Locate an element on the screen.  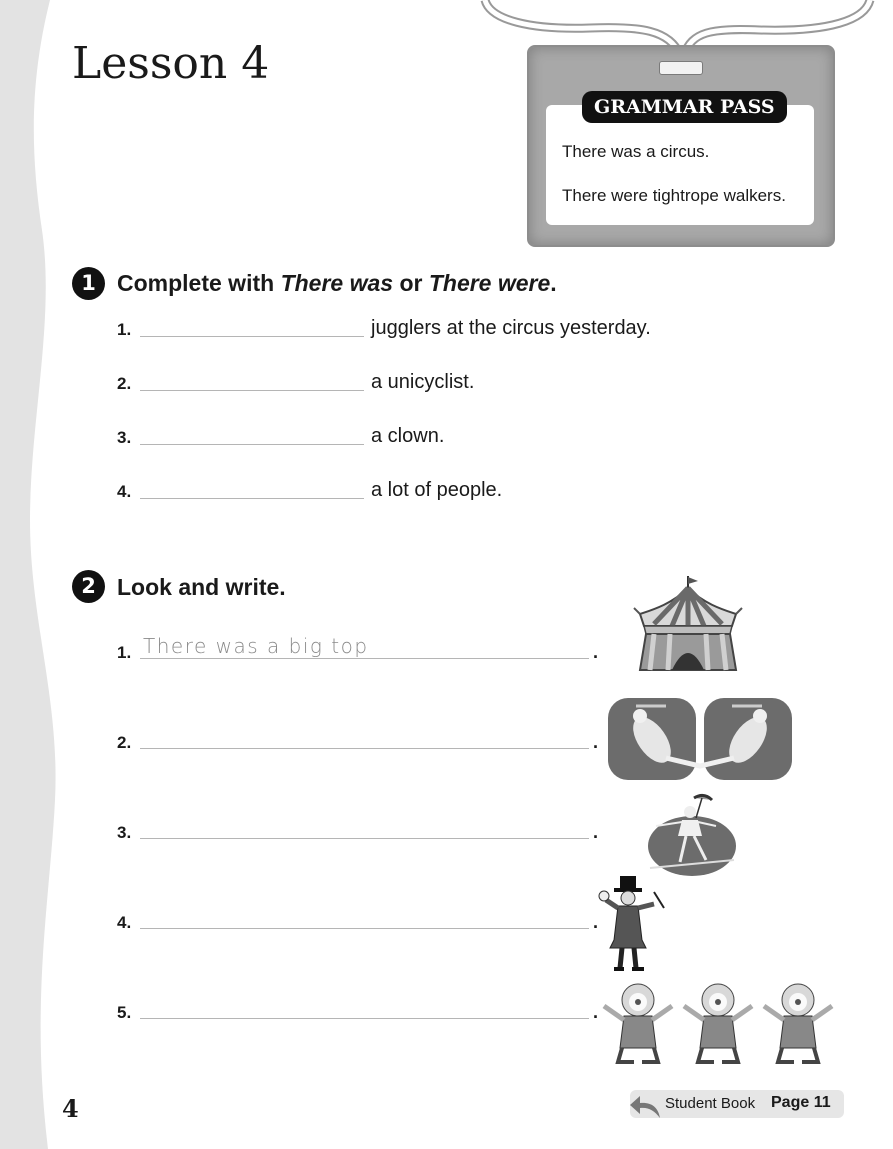
ex1-item-1-answer-line is located at coordinates (252, 336).